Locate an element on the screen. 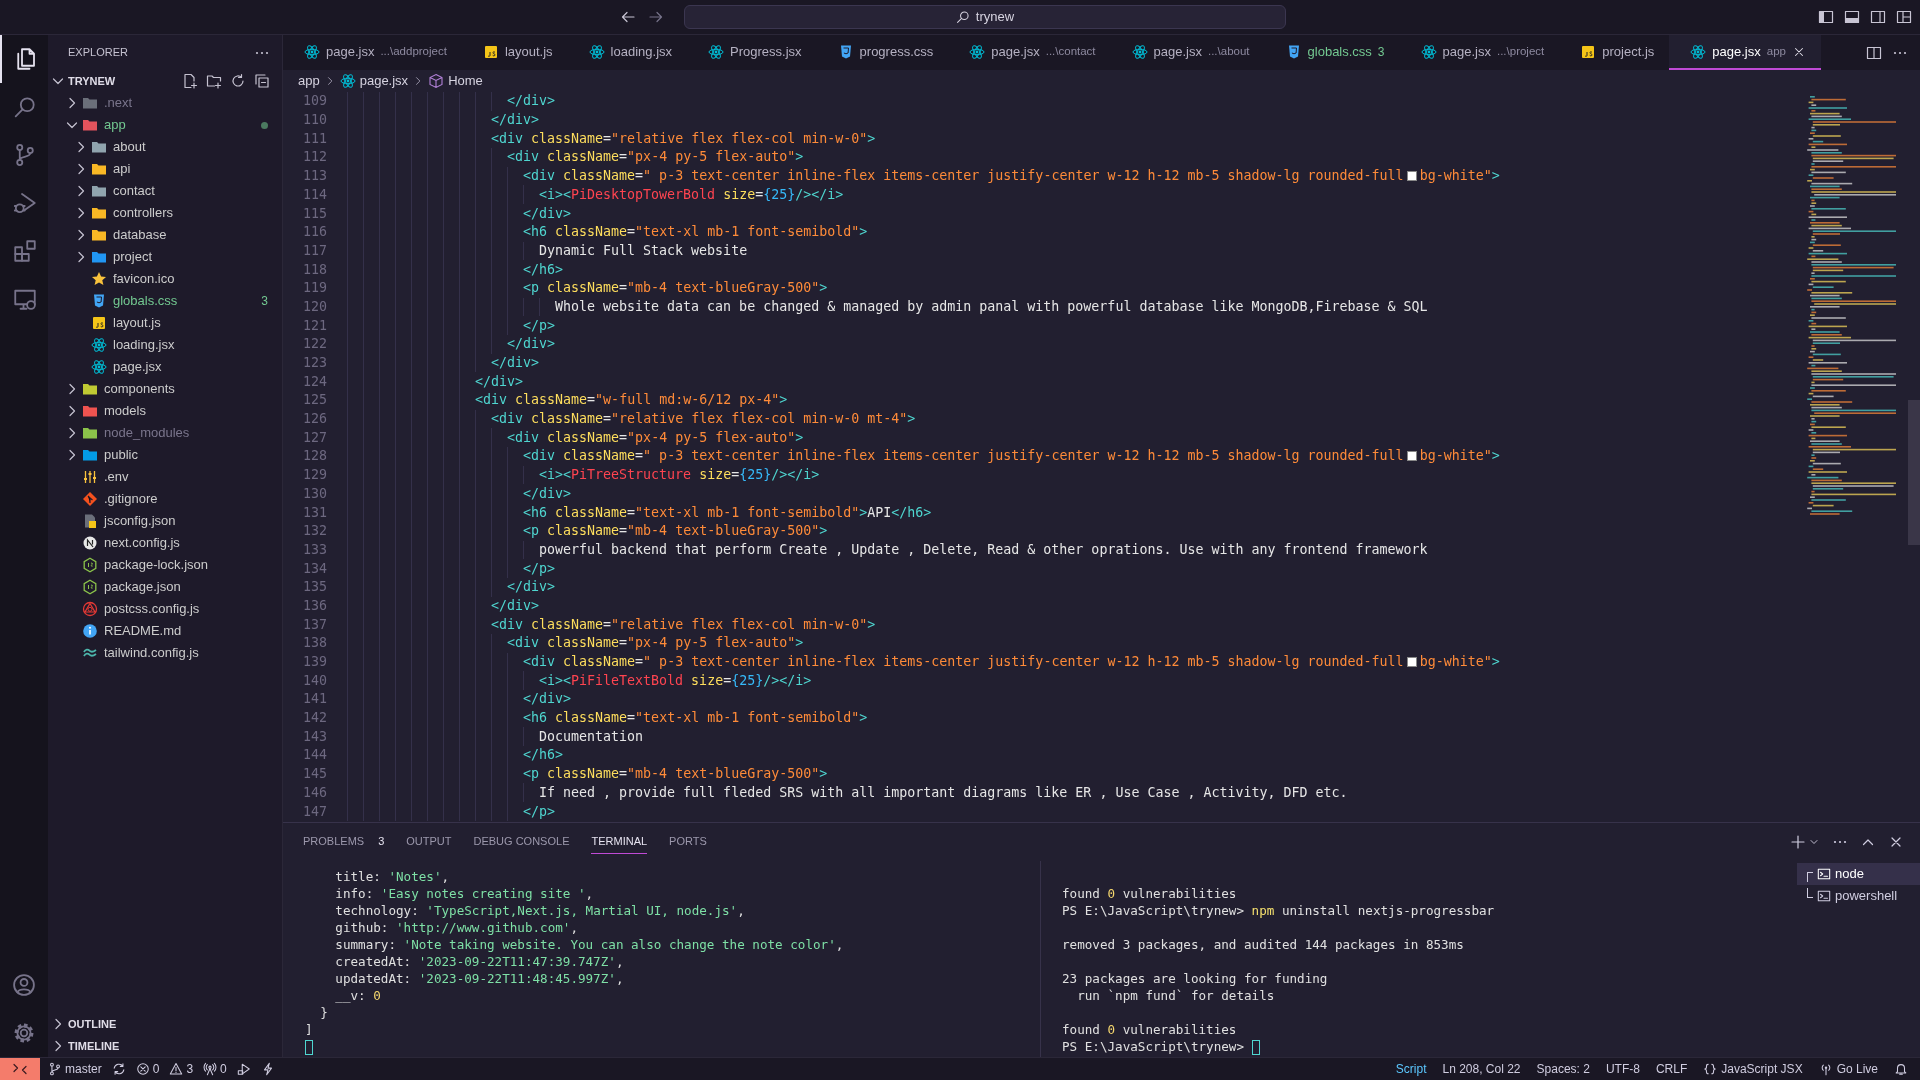 Image resolution: width=1920 pixels, height=1080 pixels. problem-count: 3 is located at coordinates (264, 301).